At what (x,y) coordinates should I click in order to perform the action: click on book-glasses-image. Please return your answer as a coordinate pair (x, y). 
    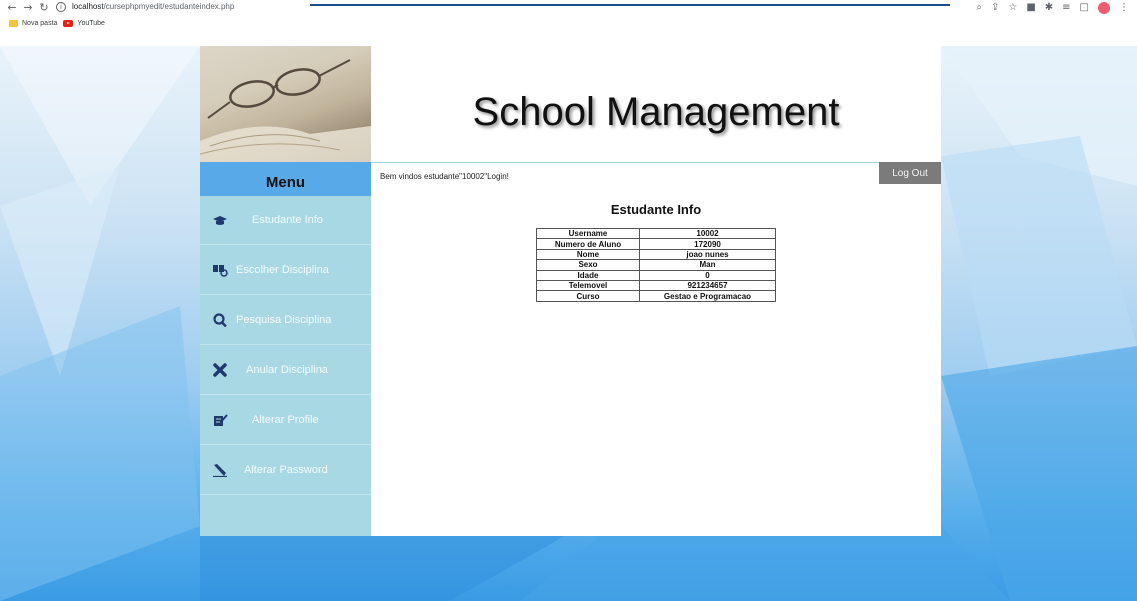
    Looking at the image, I should click on (285, 104).